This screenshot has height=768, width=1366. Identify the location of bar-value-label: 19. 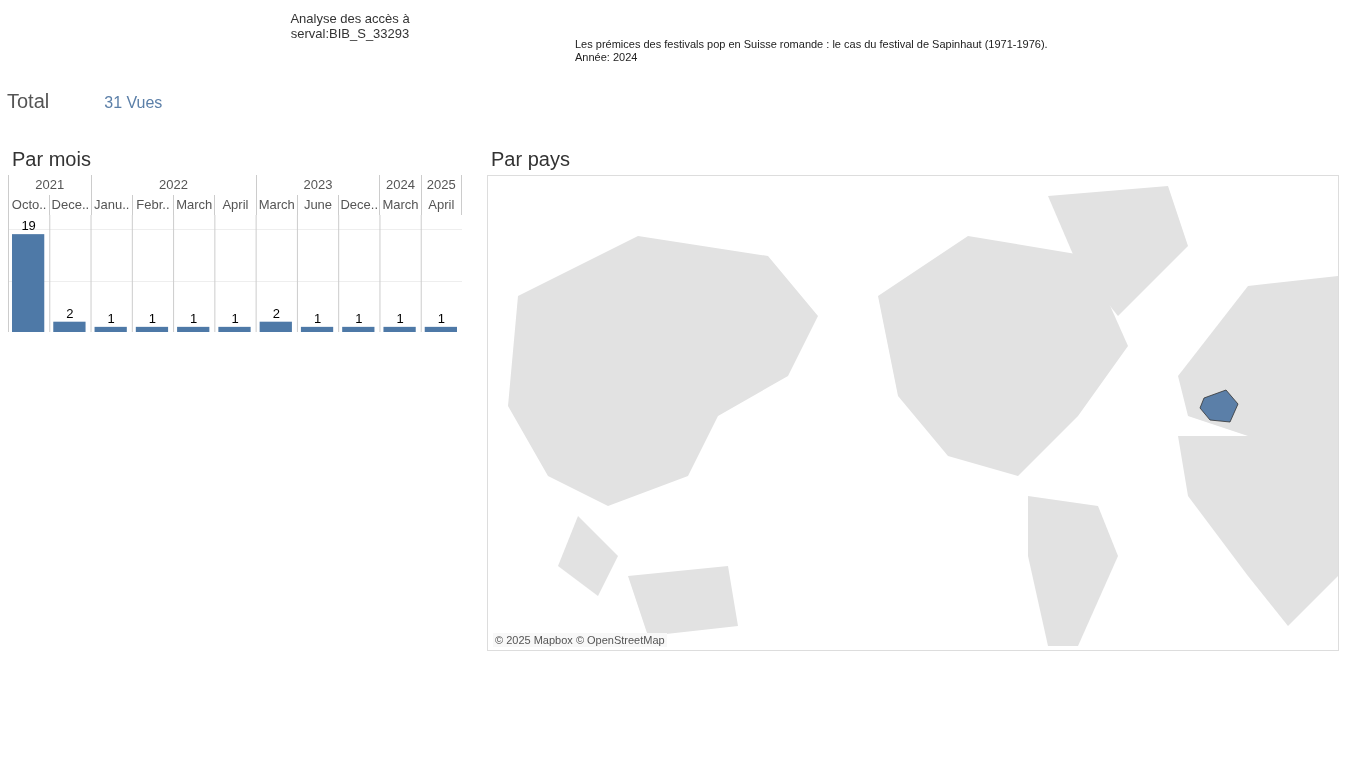
(28, 226).